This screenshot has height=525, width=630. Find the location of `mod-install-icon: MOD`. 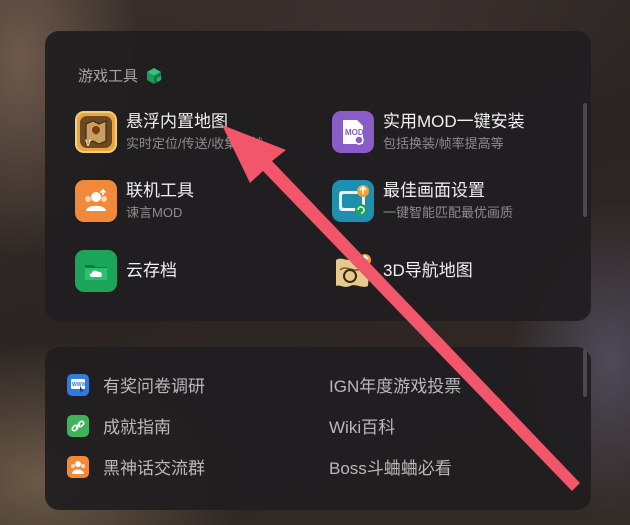

mod-install-icon: MOD is located at coordinates (353, 132).